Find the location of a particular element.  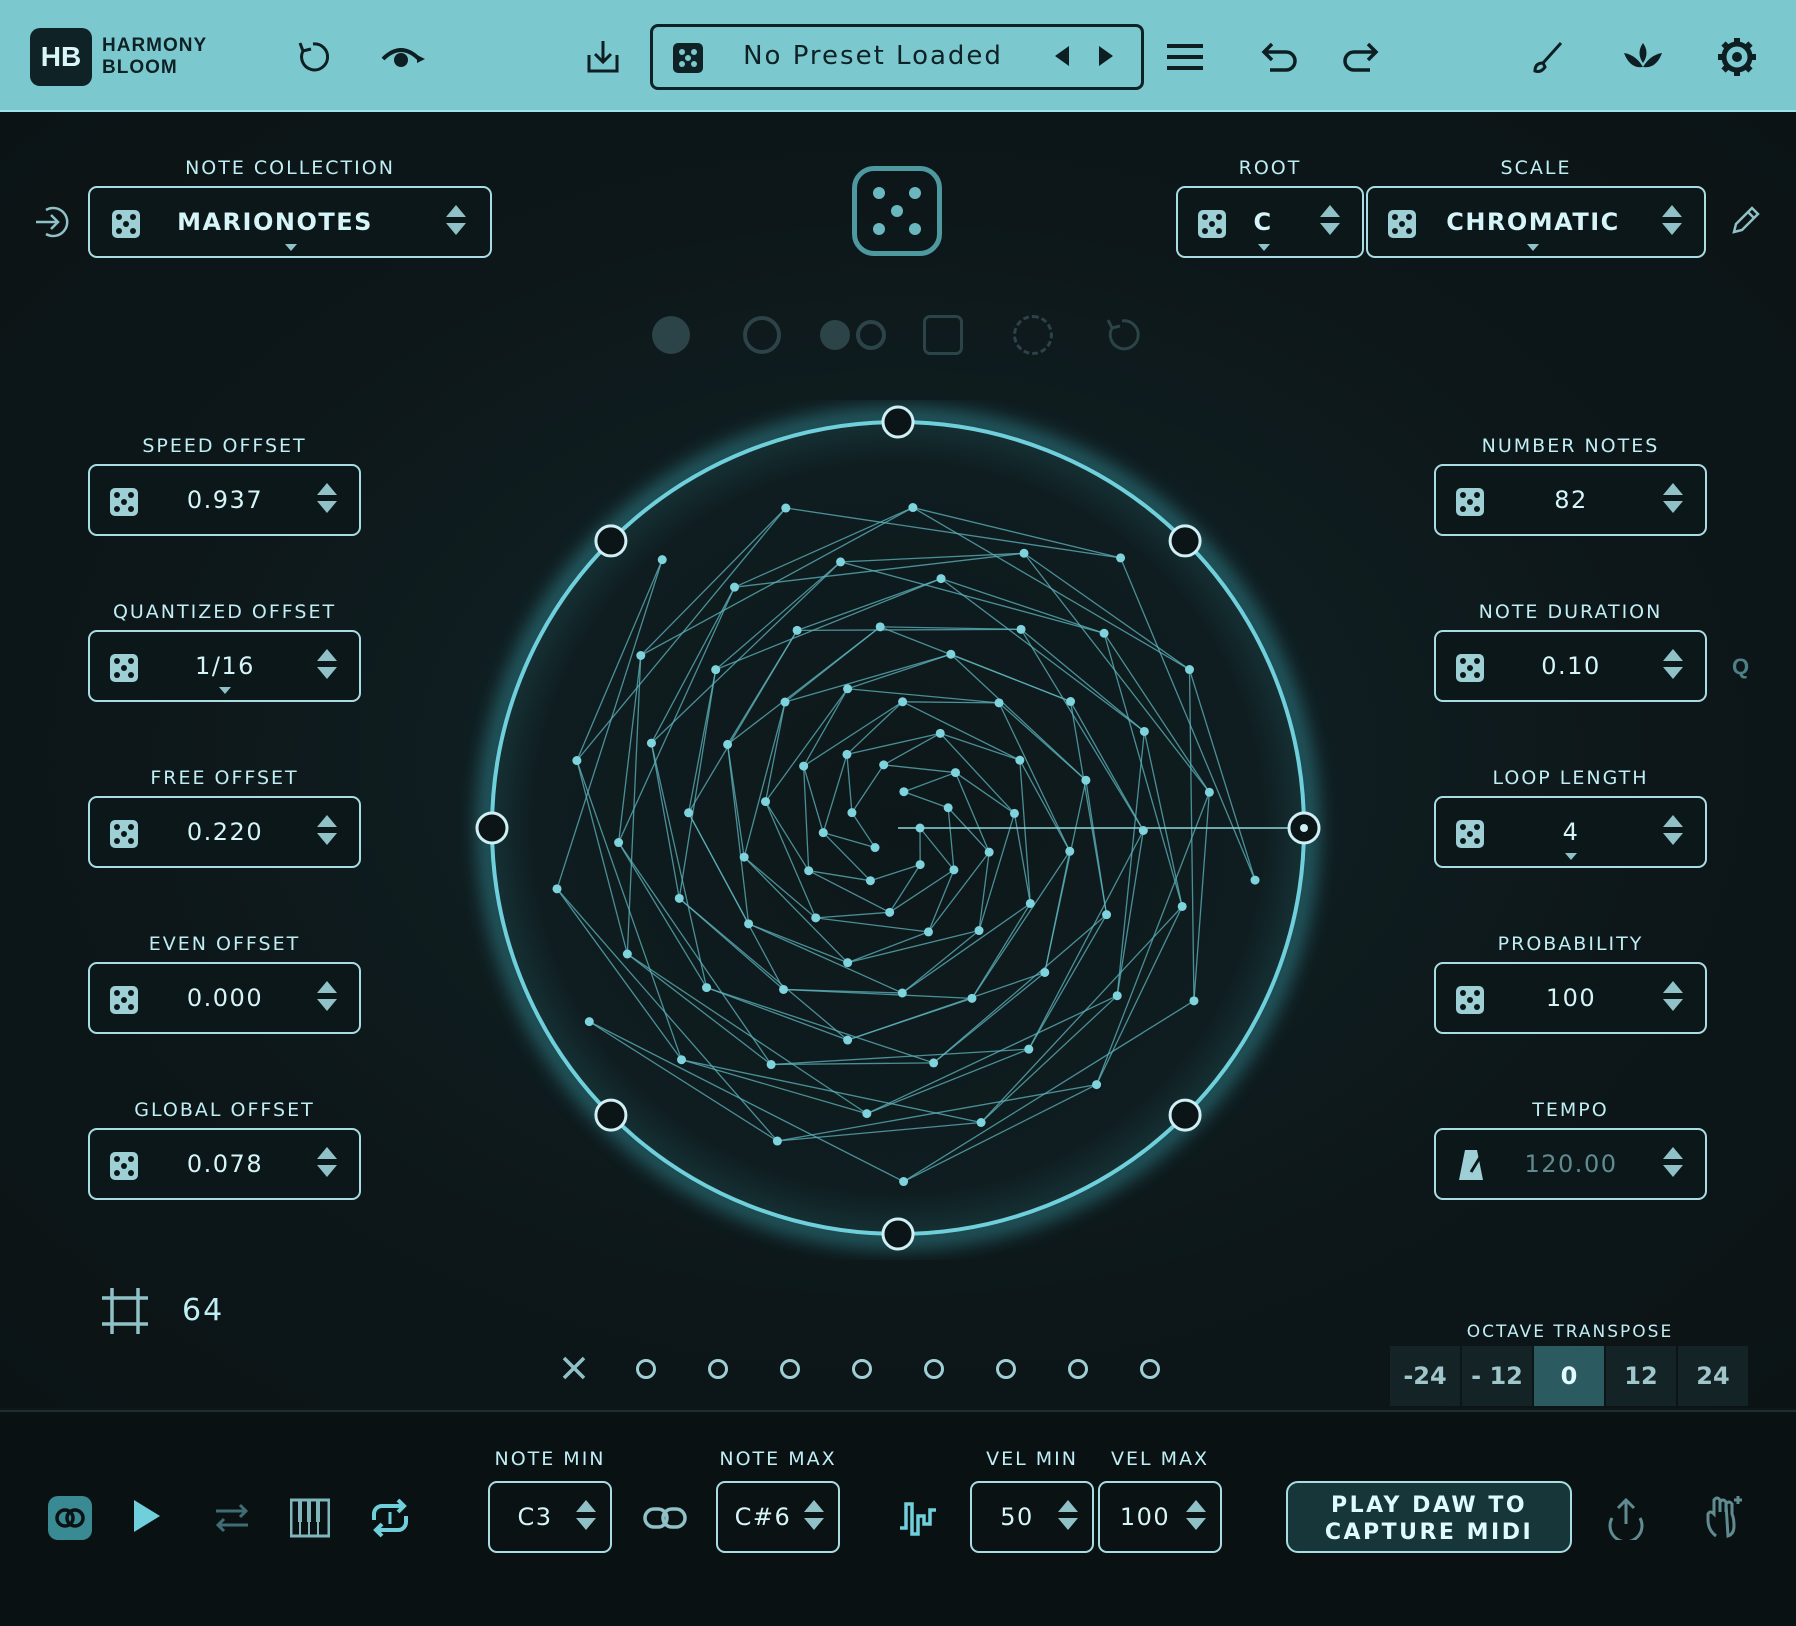

swap-icon is located at coordinates (232, 1518).